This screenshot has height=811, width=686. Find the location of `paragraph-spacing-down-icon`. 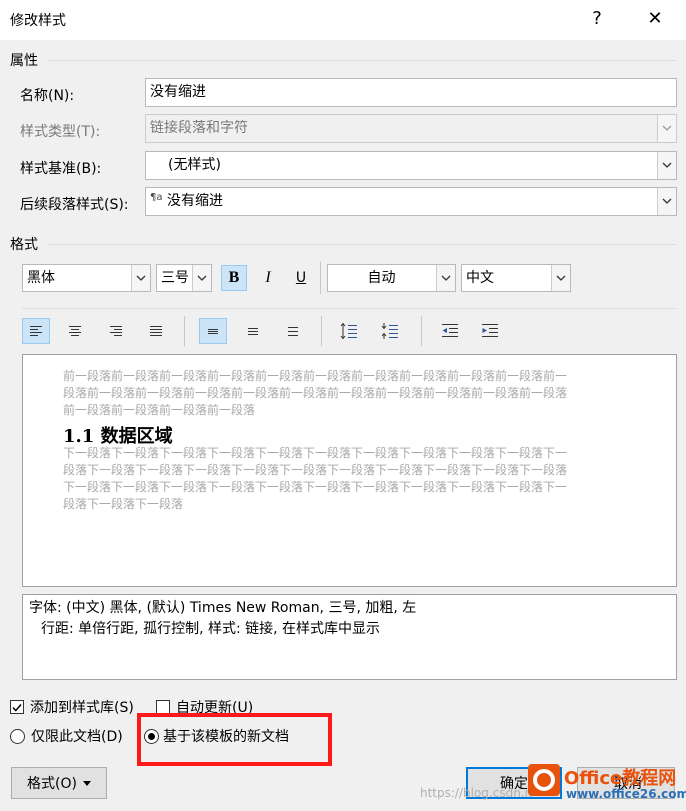

paragraph-spacing-down-icon is located at coordinates (389, 331).